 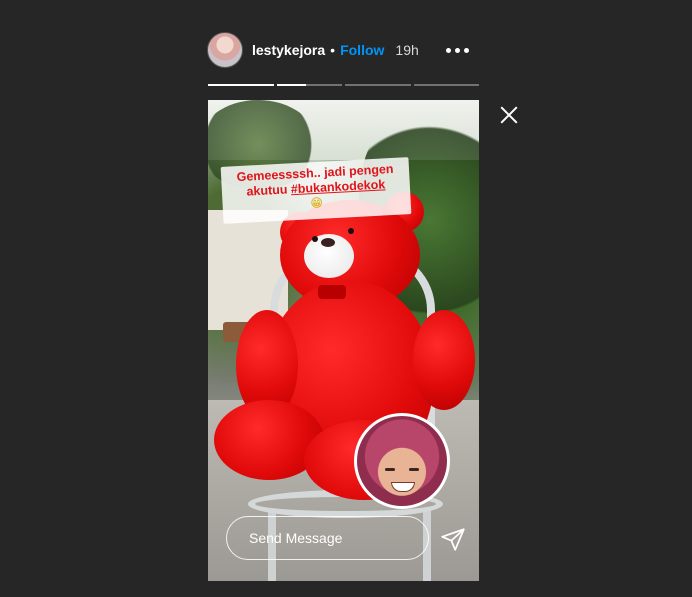 I want to click on username: lestykejora, so click(x=288, y=50).